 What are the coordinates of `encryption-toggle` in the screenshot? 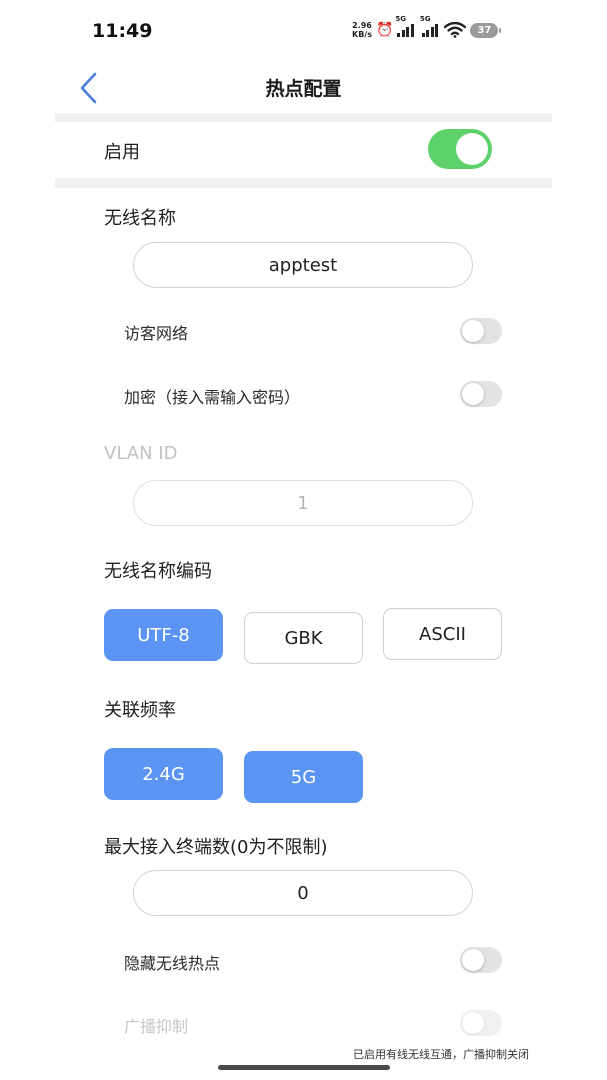 It's located at (481, 394).